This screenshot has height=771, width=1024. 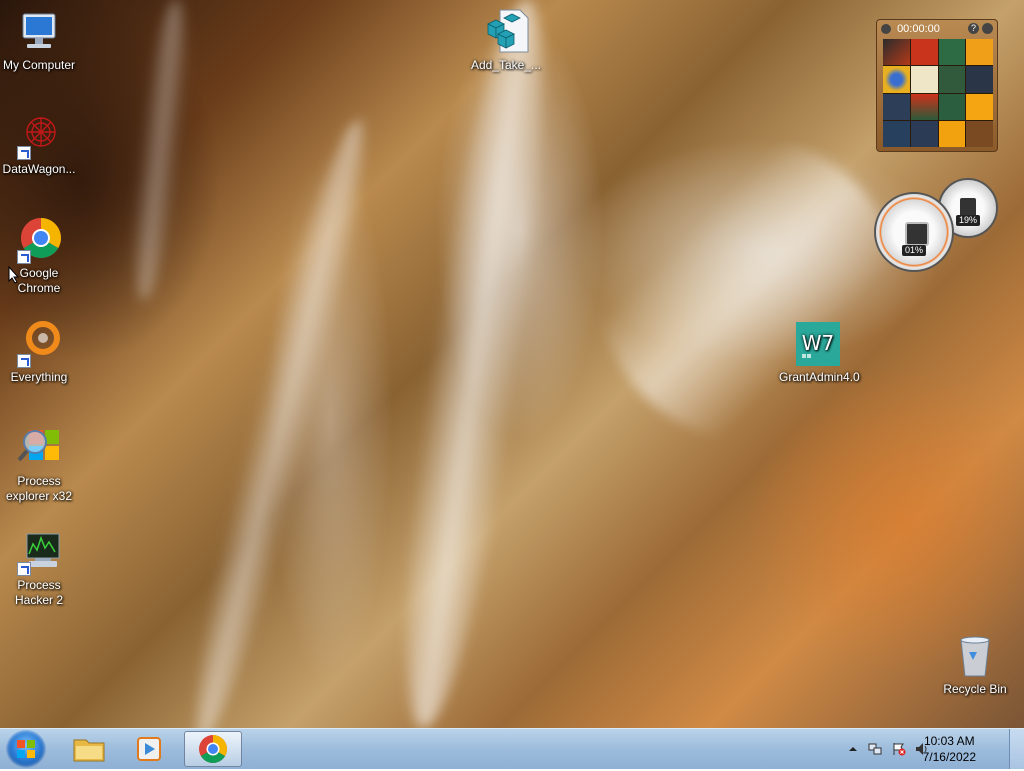 I want to click on desktop-icon-google-chrome: Google Chrome, so click(x=39, y=256).